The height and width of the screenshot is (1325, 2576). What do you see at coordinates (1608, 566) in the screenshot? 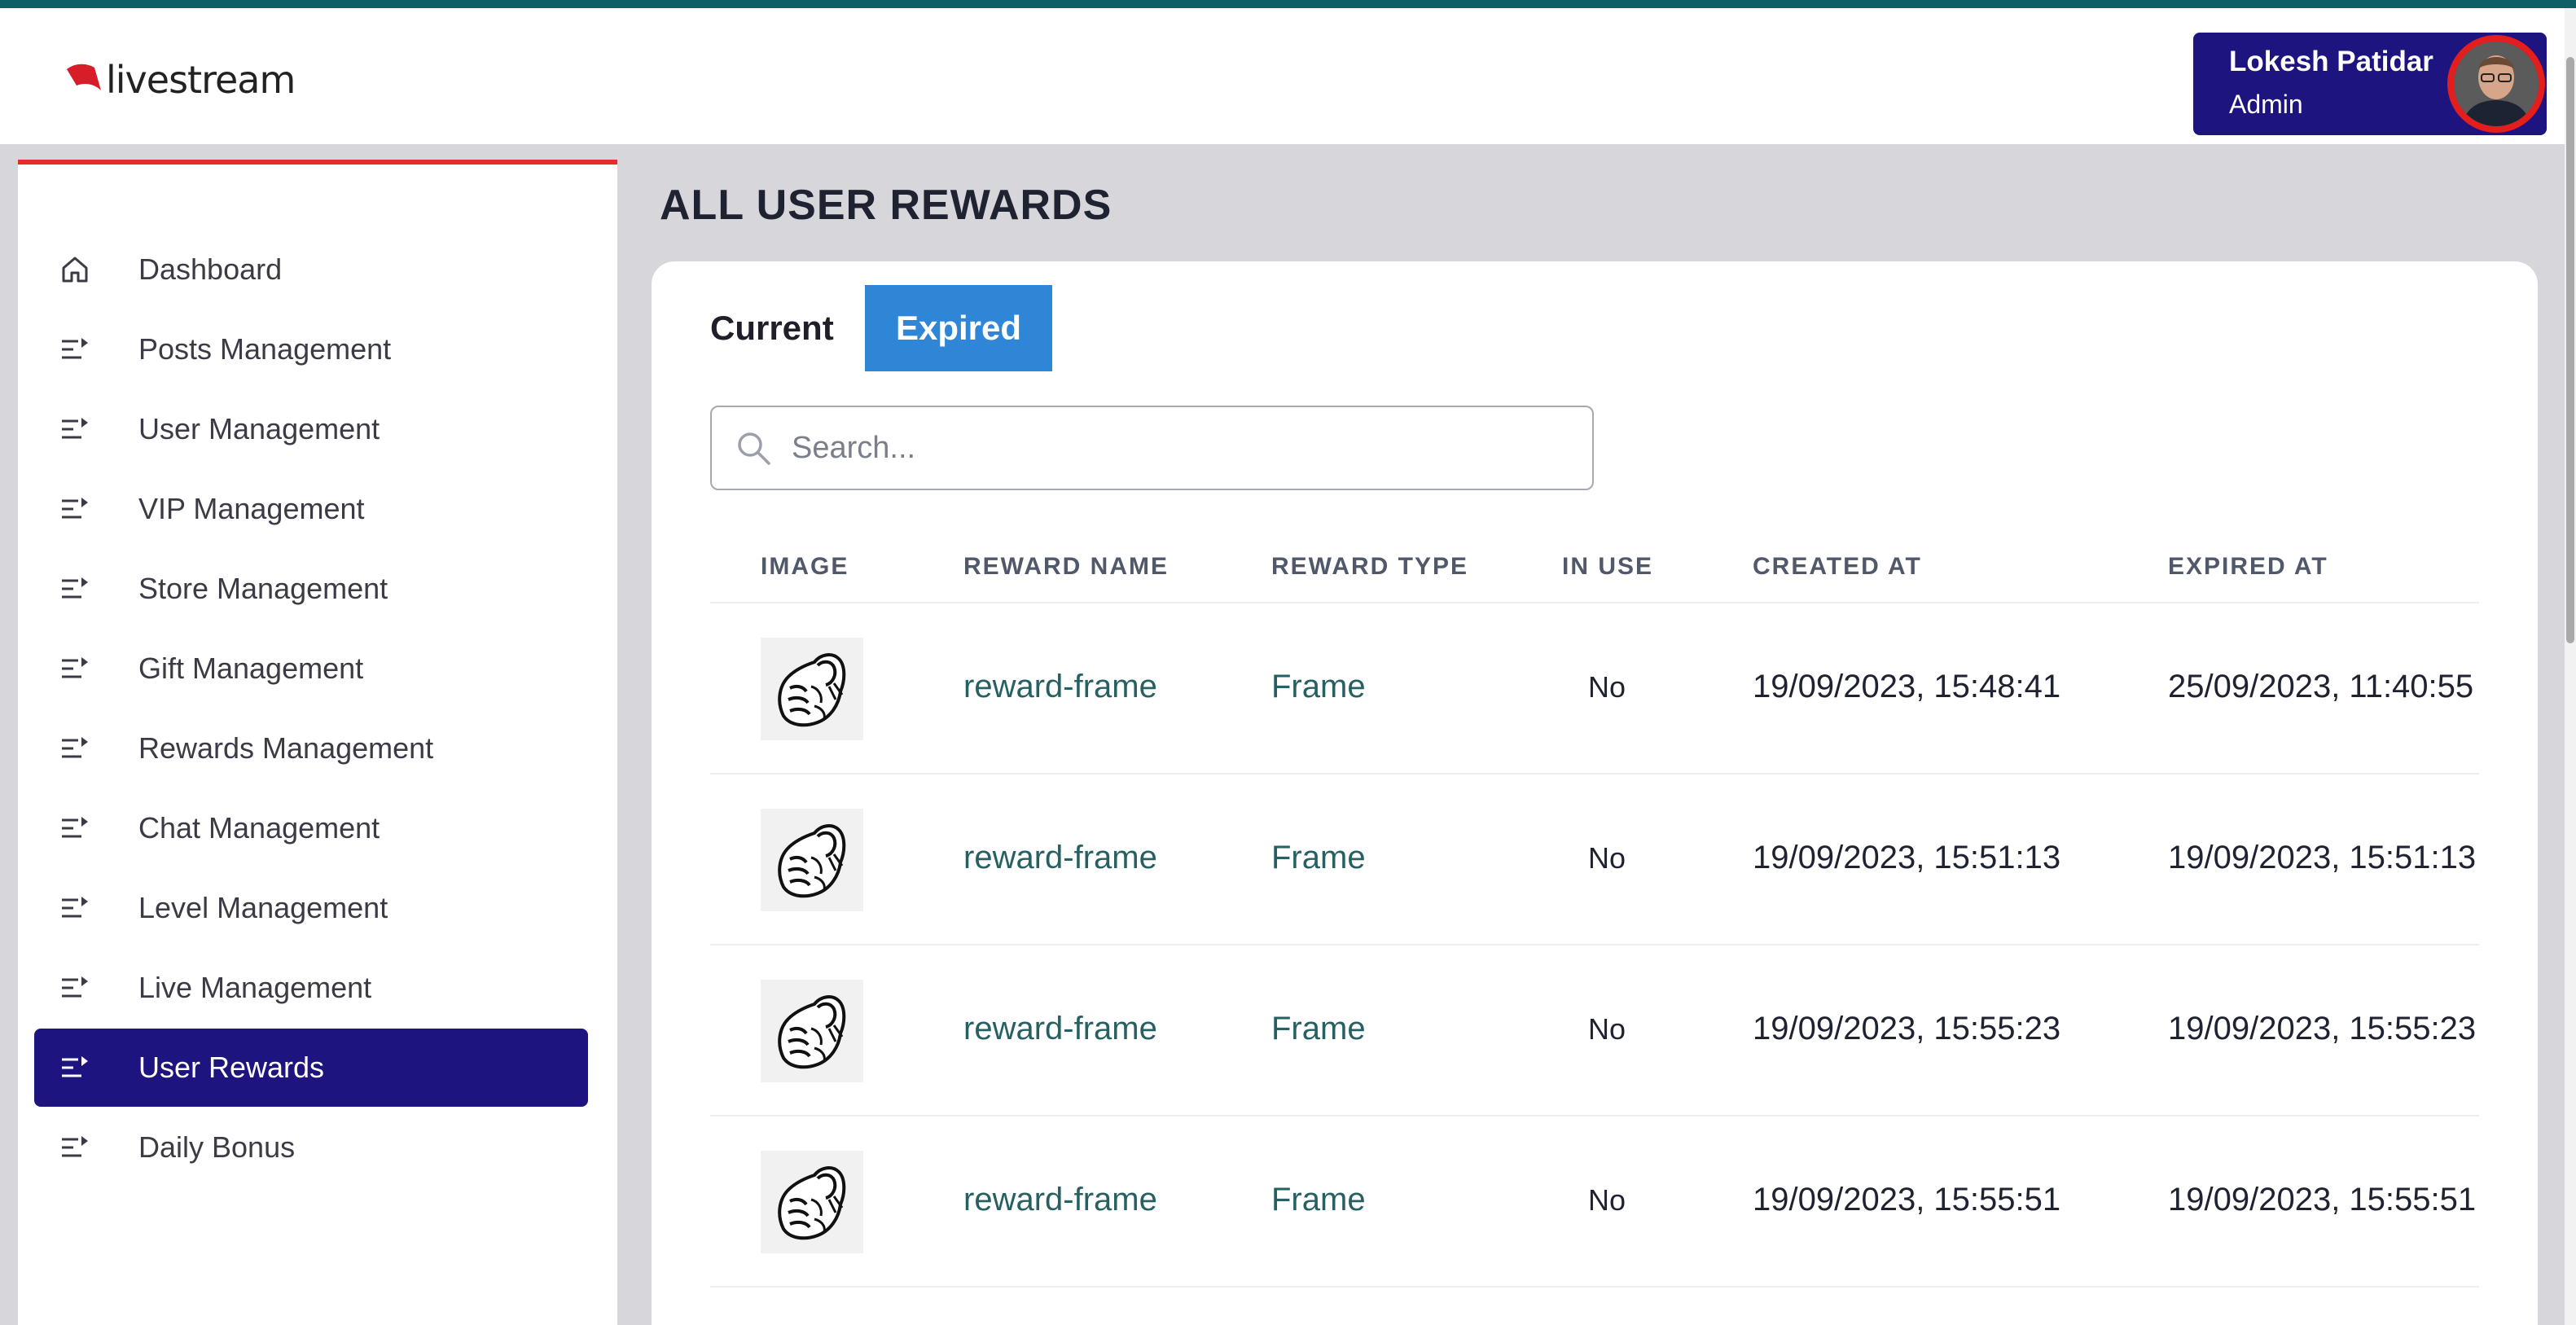
I see `col-in-use: IN USE` at bounding box center [1608, 566].